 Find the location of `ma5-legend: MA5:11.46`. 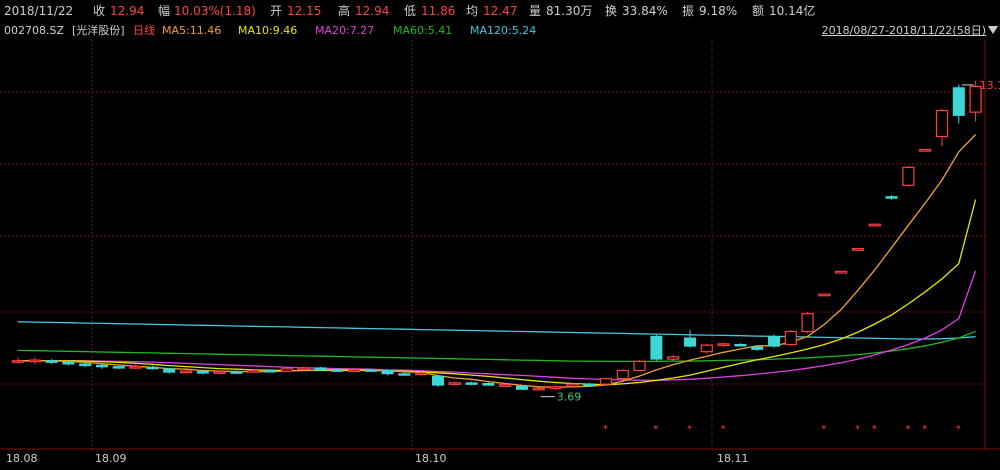

ma5-legend: MA5:11.46 is located at coordinates (192, 30).